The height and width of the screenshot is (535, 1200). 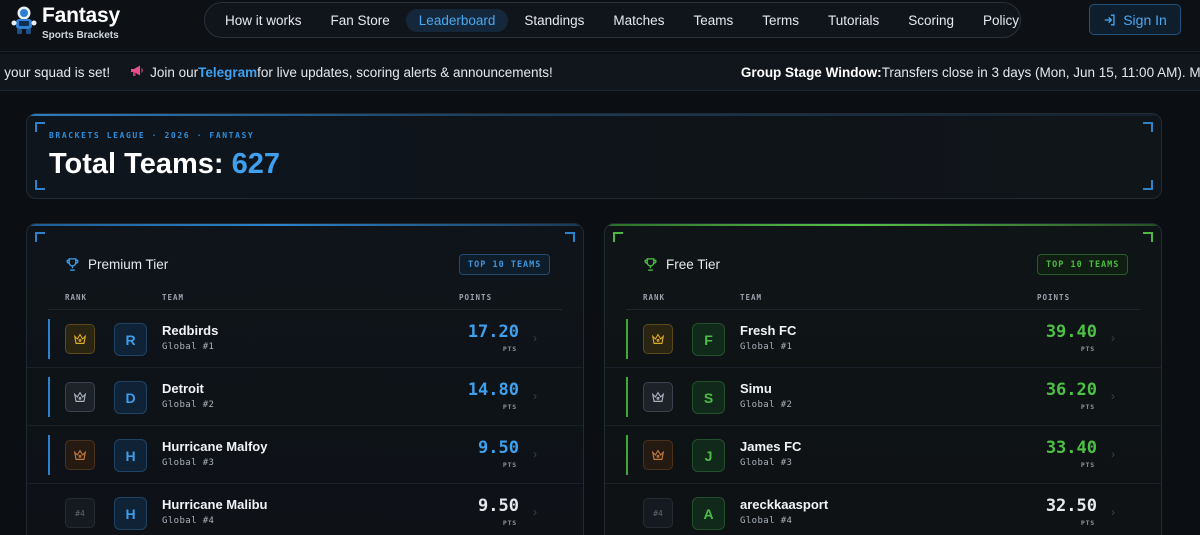 What do you see at coordinates (654, 297) in the screenshot?
I see `rank-column-header: RANK` at bounding box center [654, 297].